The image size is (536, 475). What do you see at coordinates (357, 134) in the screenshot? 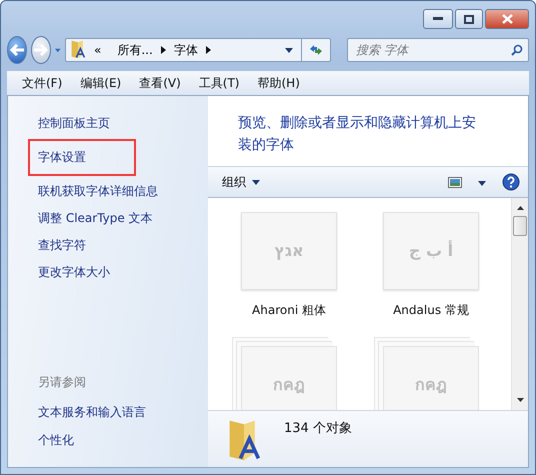
I see `page-description: 预览、删除或者显示和隐藏计算机上安装的字体` at bounding box center [357, 134].